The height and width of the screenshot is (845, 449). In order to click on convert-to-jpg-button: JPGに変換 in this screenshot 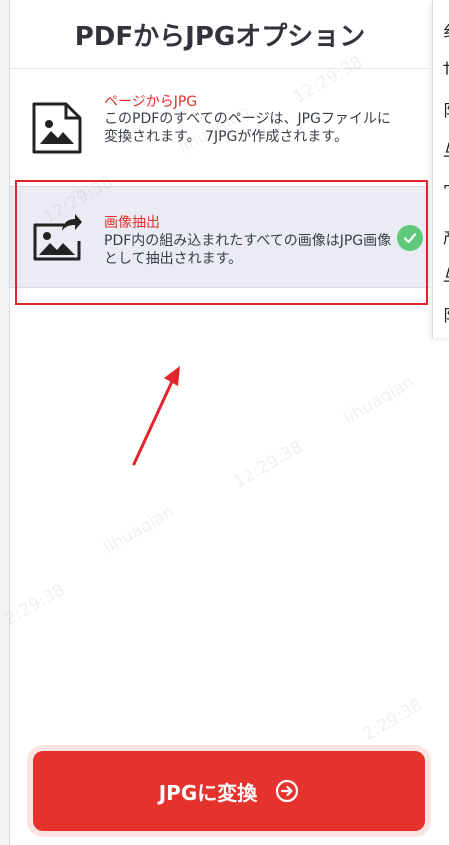, I will do `click(229, 791)`.